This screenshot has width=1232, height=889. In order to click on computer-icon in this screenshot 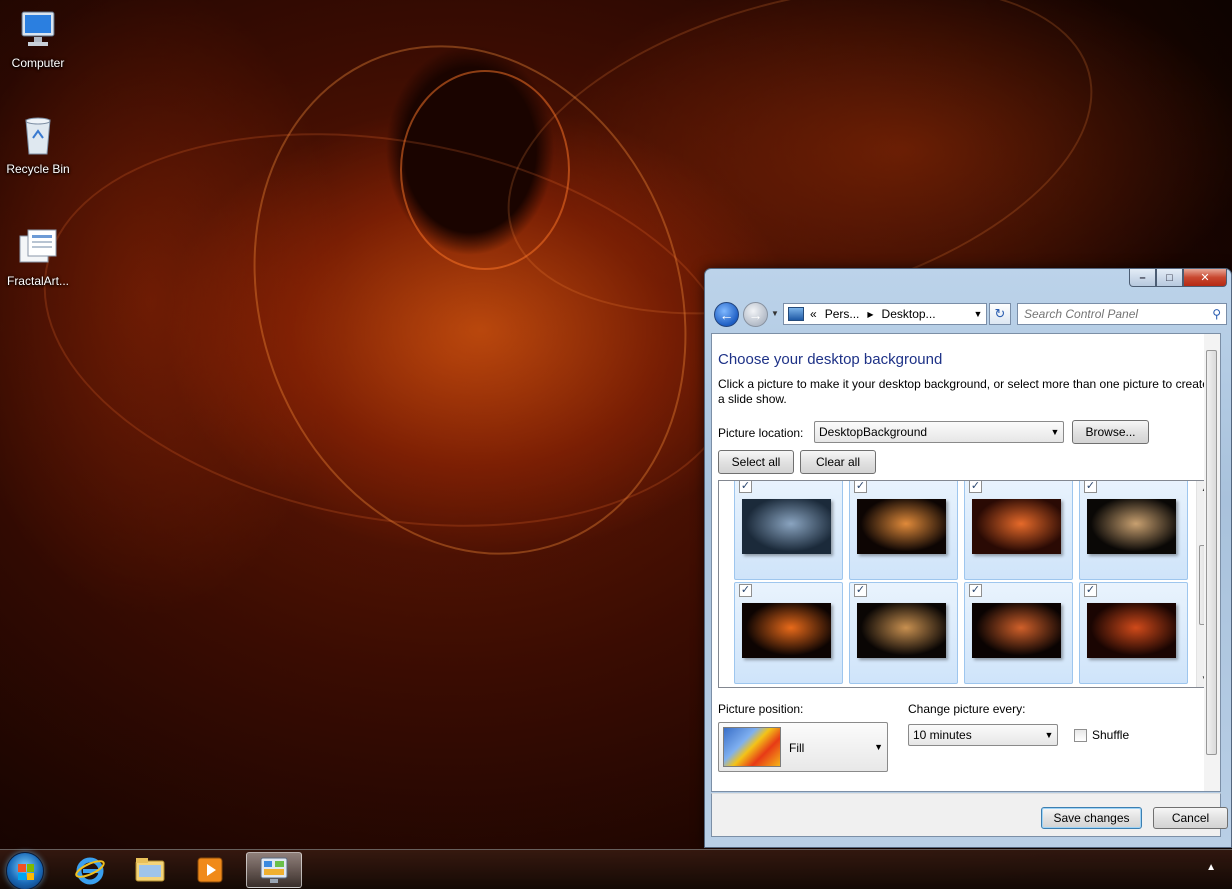, I will do `click(38, 30)`.